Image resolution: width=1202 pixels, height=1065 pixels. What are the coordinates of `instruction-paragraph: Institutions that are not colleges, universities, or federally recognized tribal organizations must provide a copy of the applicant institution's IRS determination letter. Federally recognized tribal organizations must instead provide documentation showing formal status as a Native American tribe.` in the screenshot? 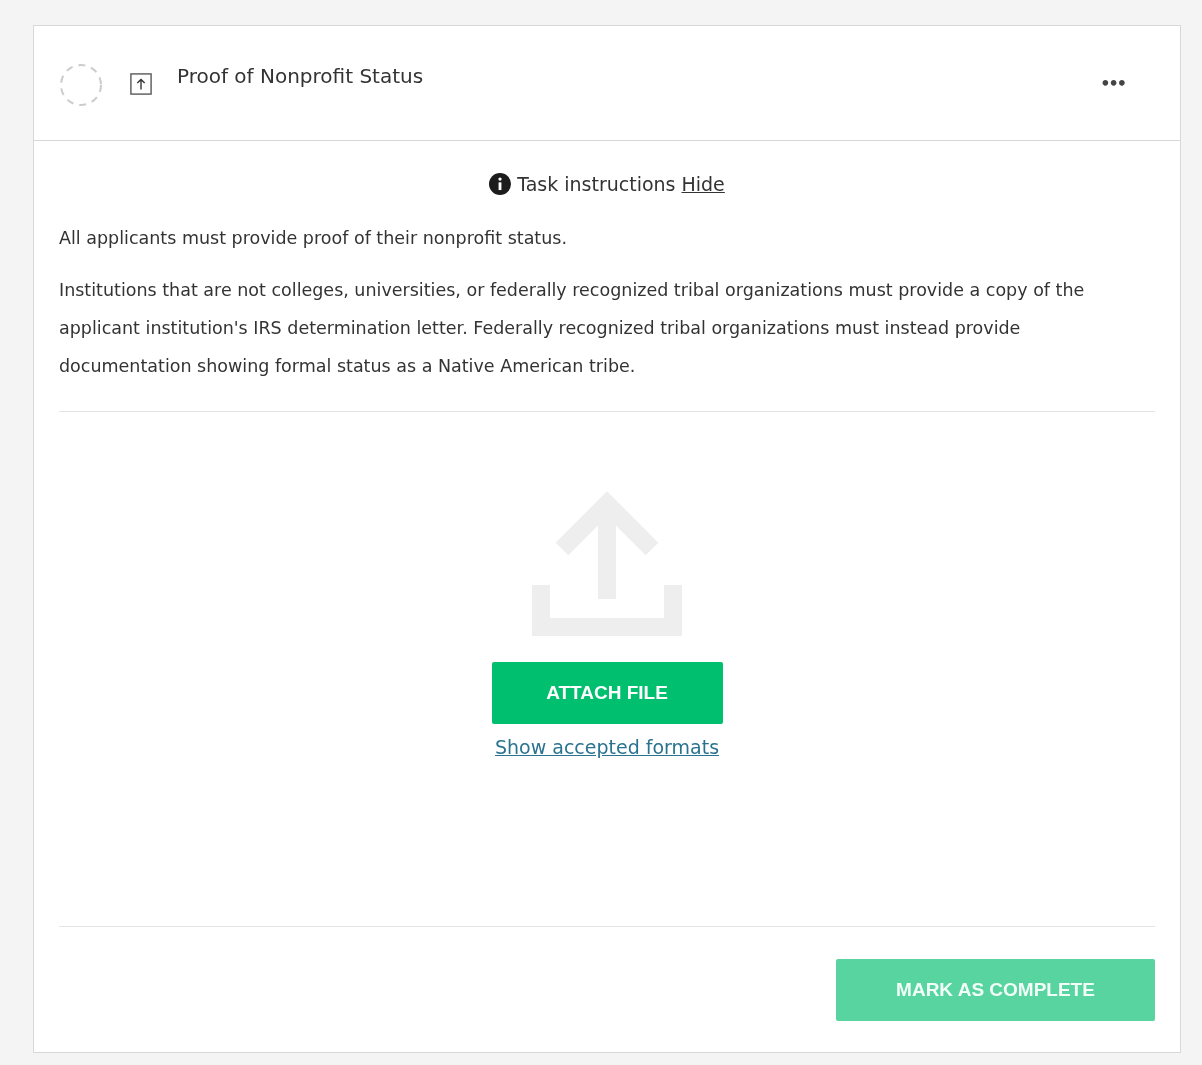 It's located at (572, 328).